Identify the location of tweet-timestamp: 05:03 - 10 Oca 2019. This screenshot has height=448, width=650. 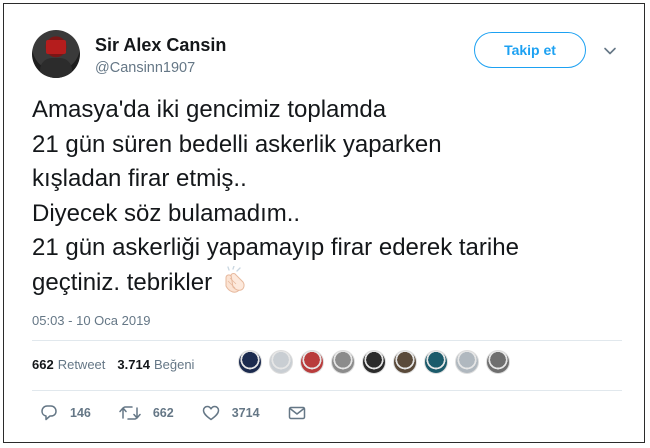
(91, 320).